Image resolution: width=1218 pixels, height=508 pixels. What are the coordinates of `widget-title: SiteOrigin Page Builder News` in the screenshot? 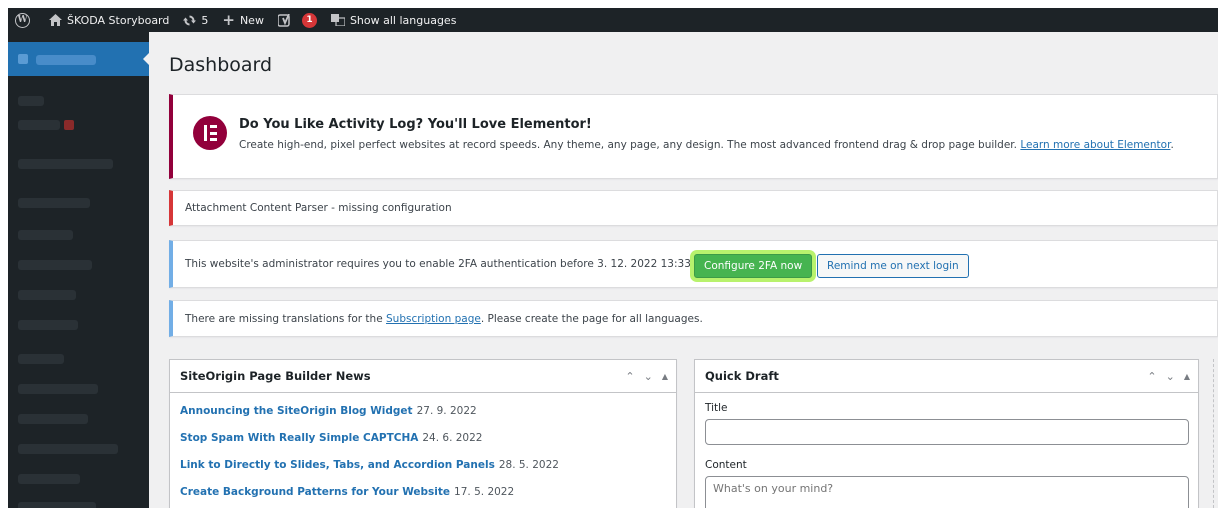 It's located at (275, 376).